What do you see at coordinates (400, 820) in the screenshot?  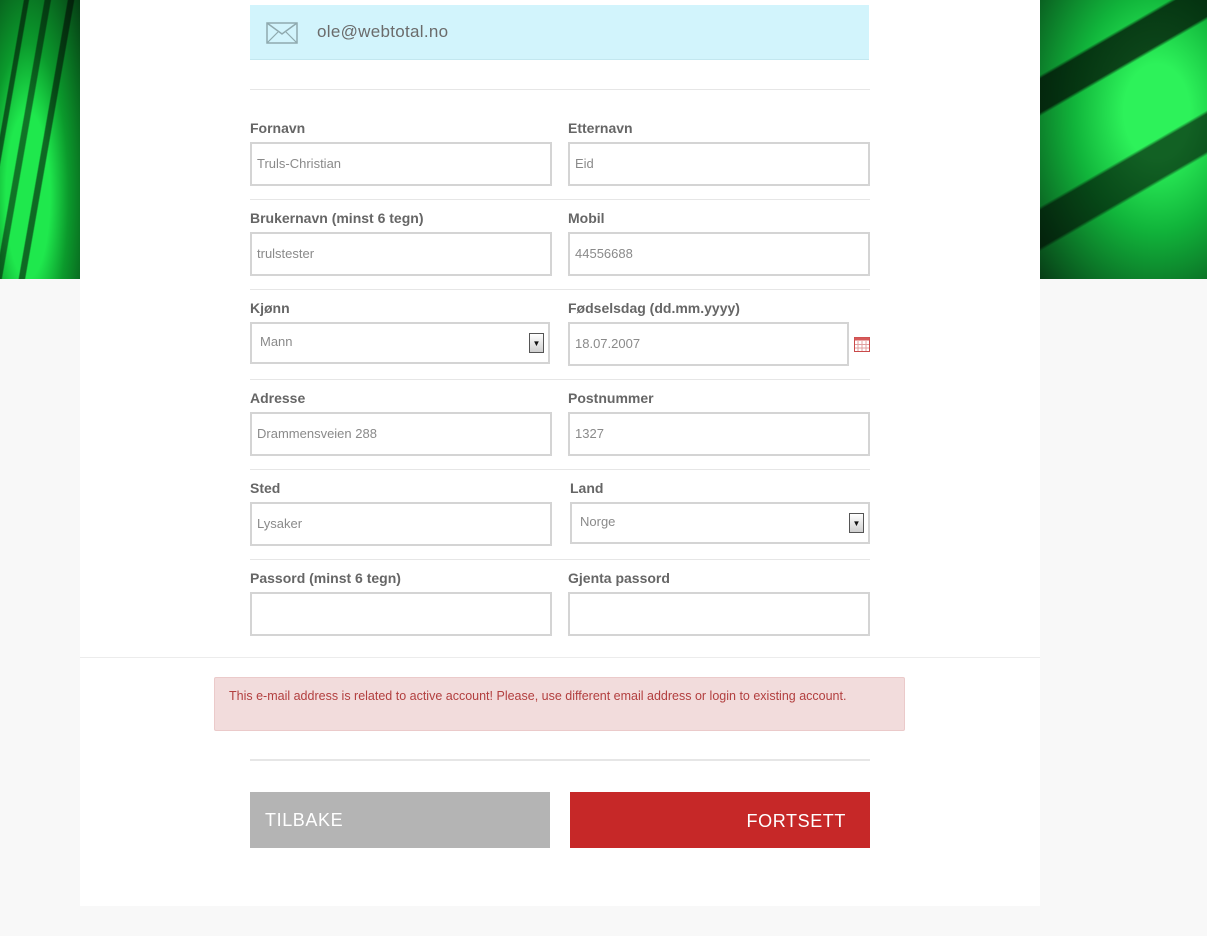 I see `back-button: TILBAKE` at bounding box center [400, 820].